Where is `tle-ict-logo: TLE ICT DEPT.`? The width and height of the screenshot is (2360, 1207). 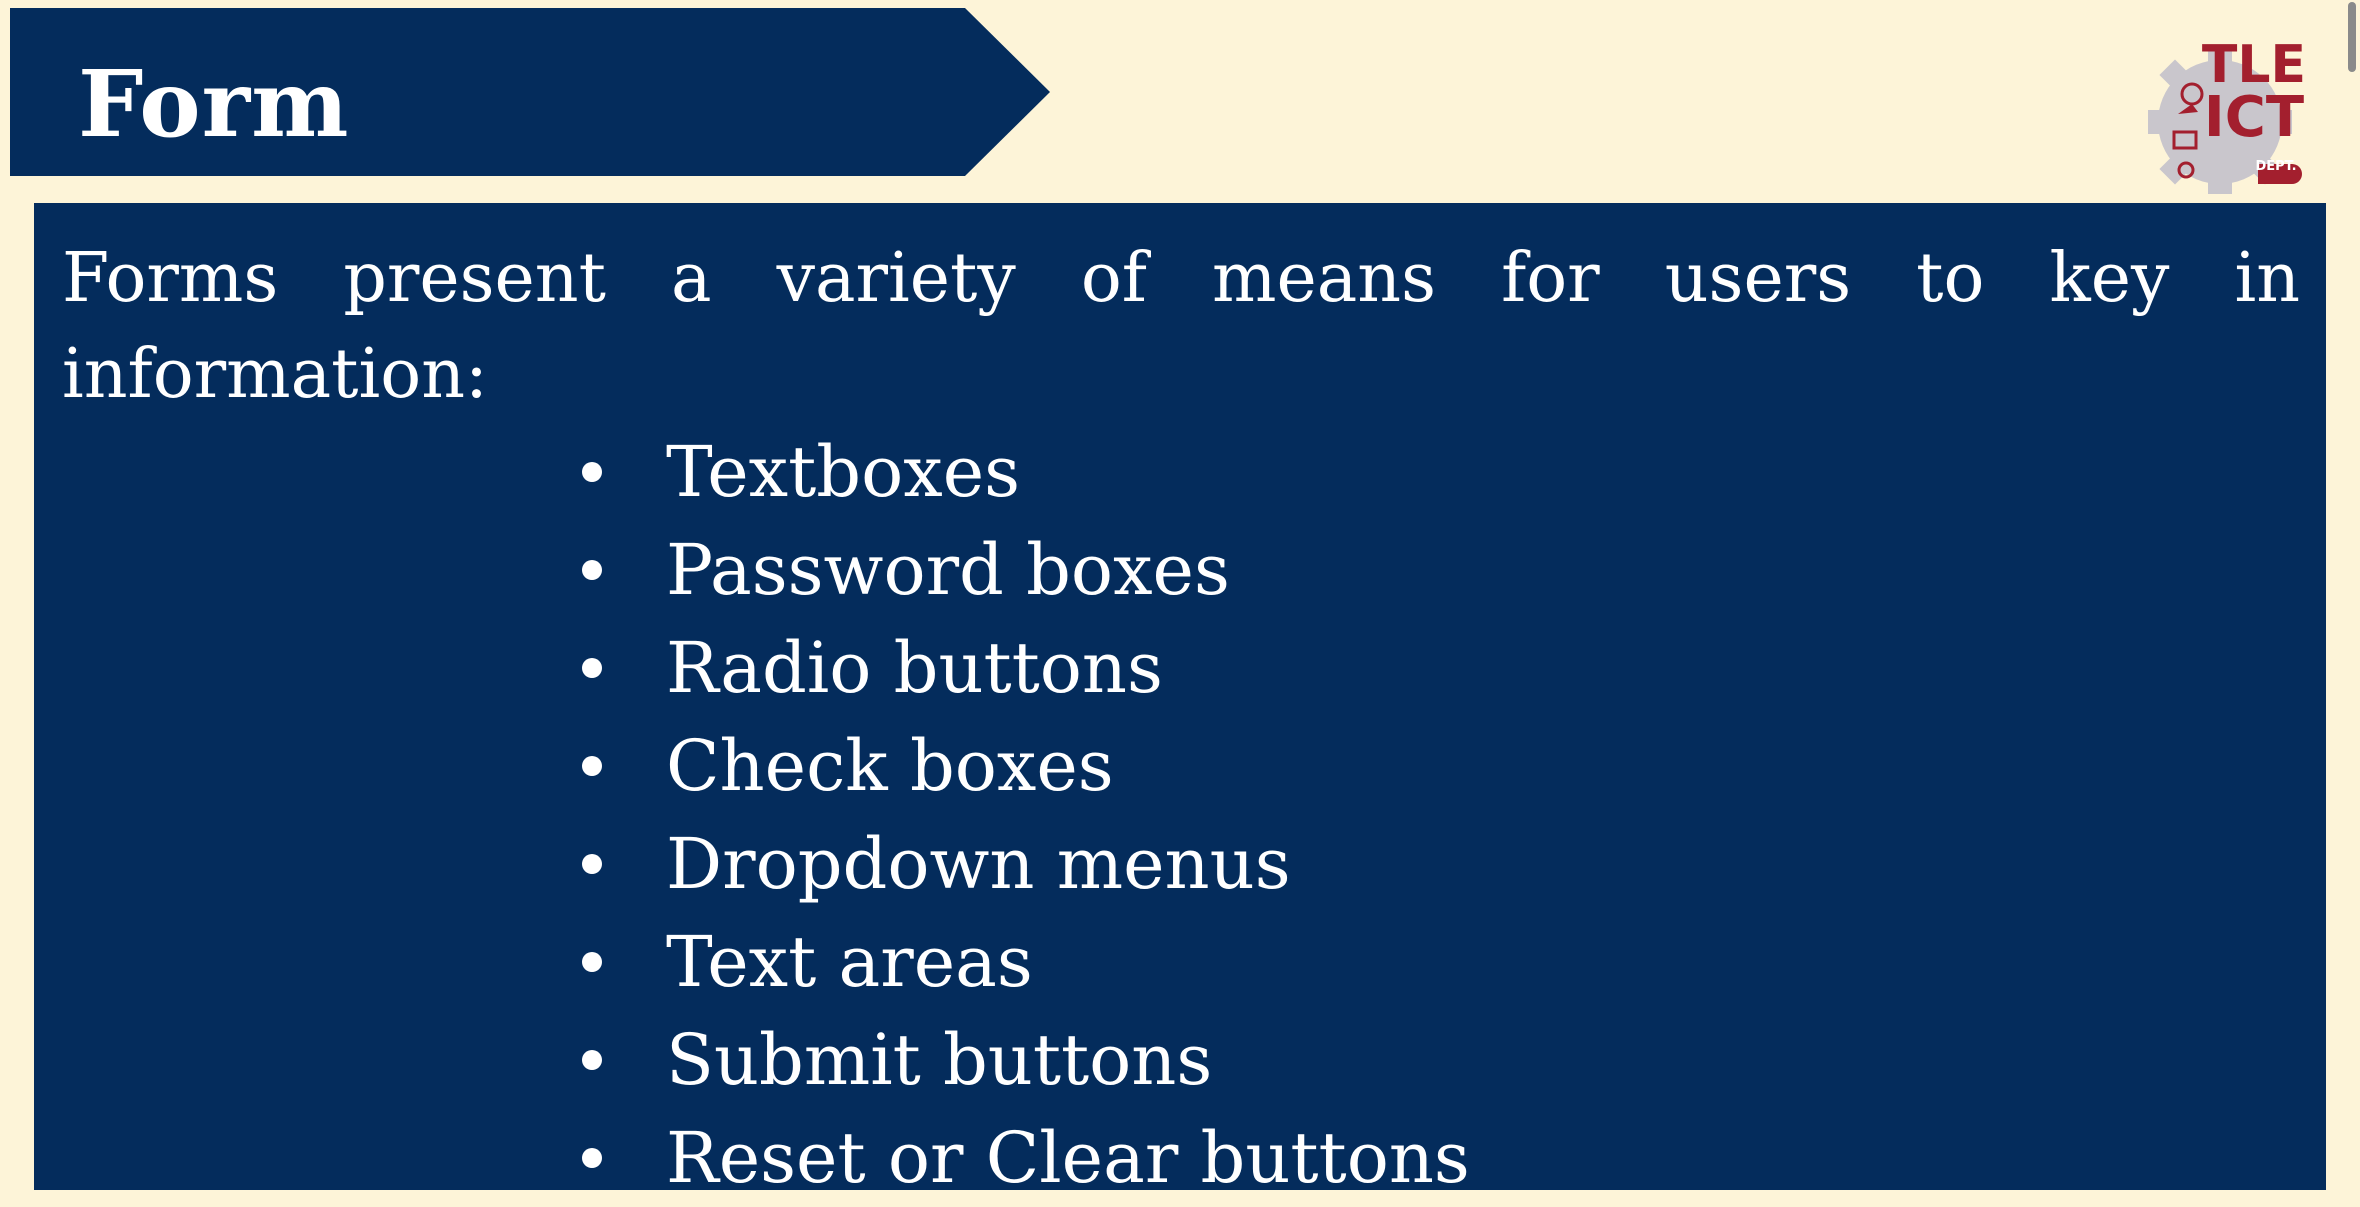
tle-ict-logo: TLE ICT DEPT. is located at coordinates (2227, 114).